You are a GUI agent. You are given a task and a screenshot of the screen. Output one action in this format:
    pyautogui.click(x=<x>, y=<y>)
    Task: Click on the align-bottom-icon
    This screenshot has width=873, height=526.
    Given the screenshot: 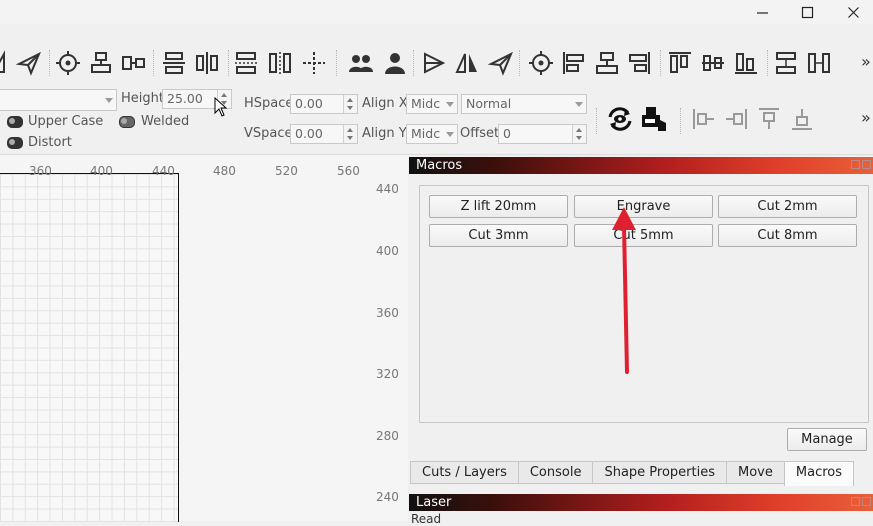 What is the action you would take?
    pyautogui.click(x=746, y=63)
    